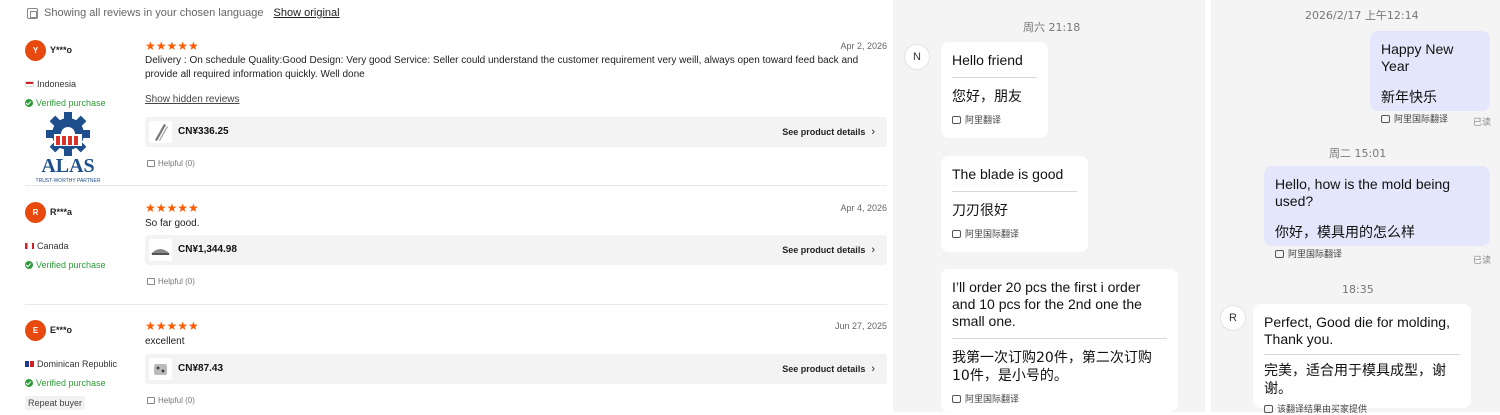 The image size is (1500, 415). I want to click on message-bubble: Hello friend 您好，朋友 阿里翻译, so click(994, 90).